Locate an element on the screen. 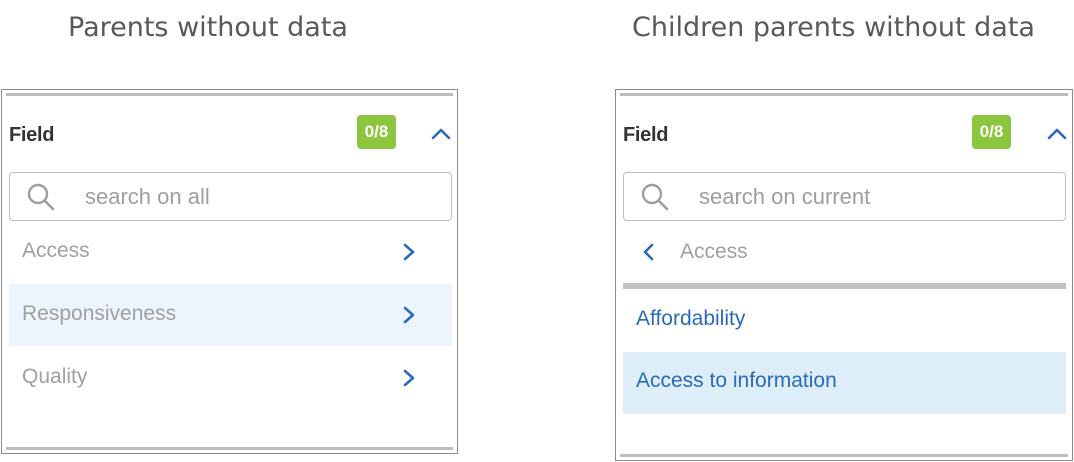  list-item-label: Quality is located at coordinates (55, 376).